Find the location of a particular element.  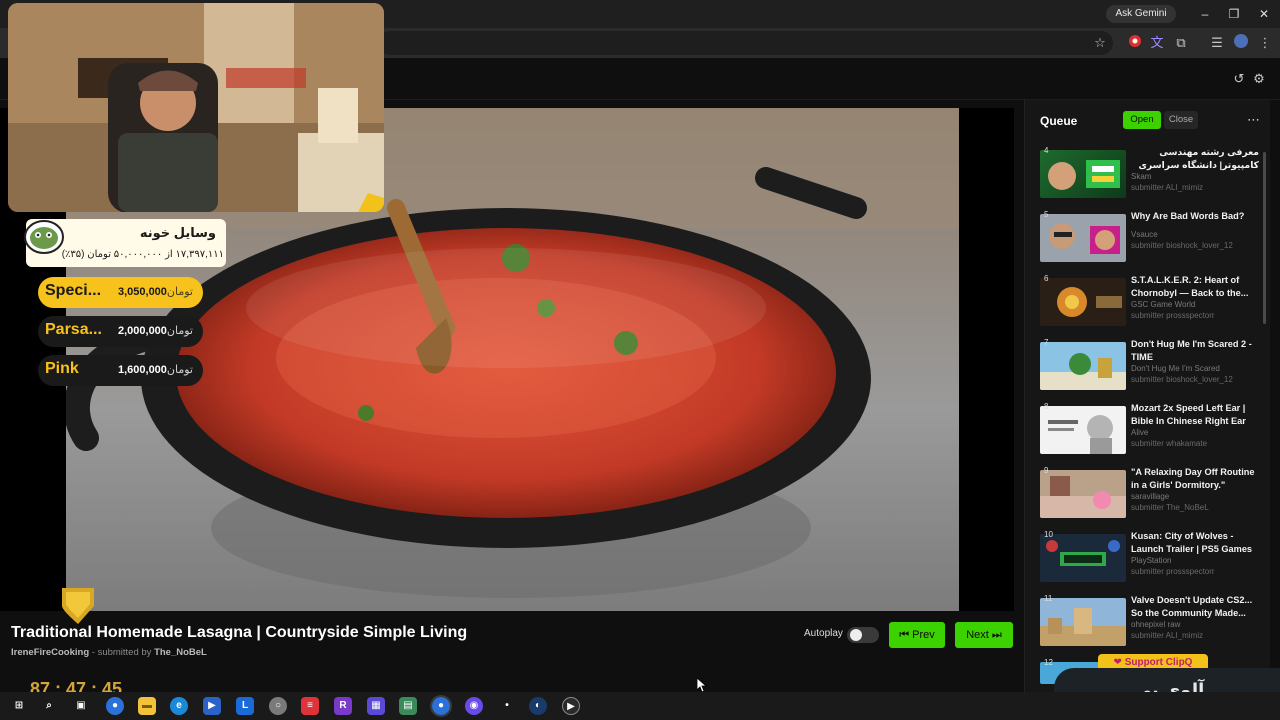

edge-icon: e is located at coordinates (179, 706).